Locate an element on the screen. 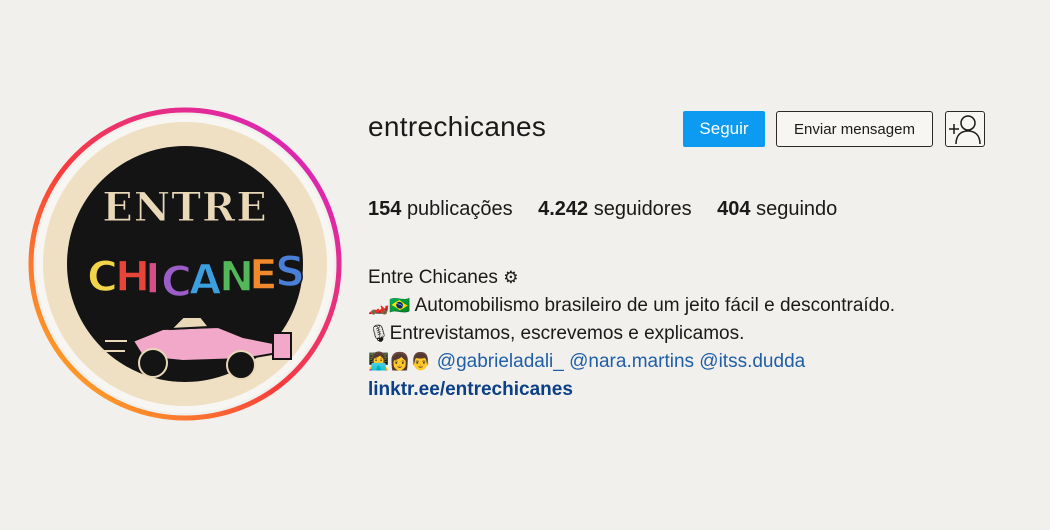  bio-line-2-text: Entrevistamos, escrevemos e explicamos. is located at coordinates (567, 333).